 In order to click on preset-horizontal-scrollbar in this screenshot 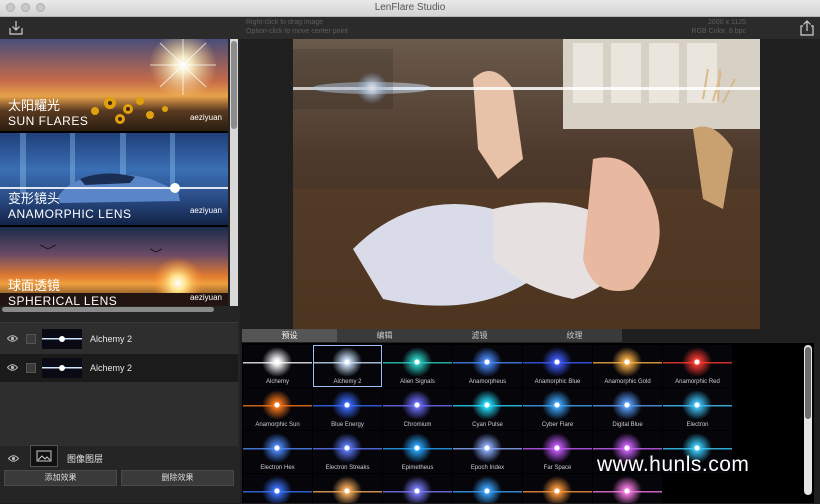, I will do `click(108, 309)`.